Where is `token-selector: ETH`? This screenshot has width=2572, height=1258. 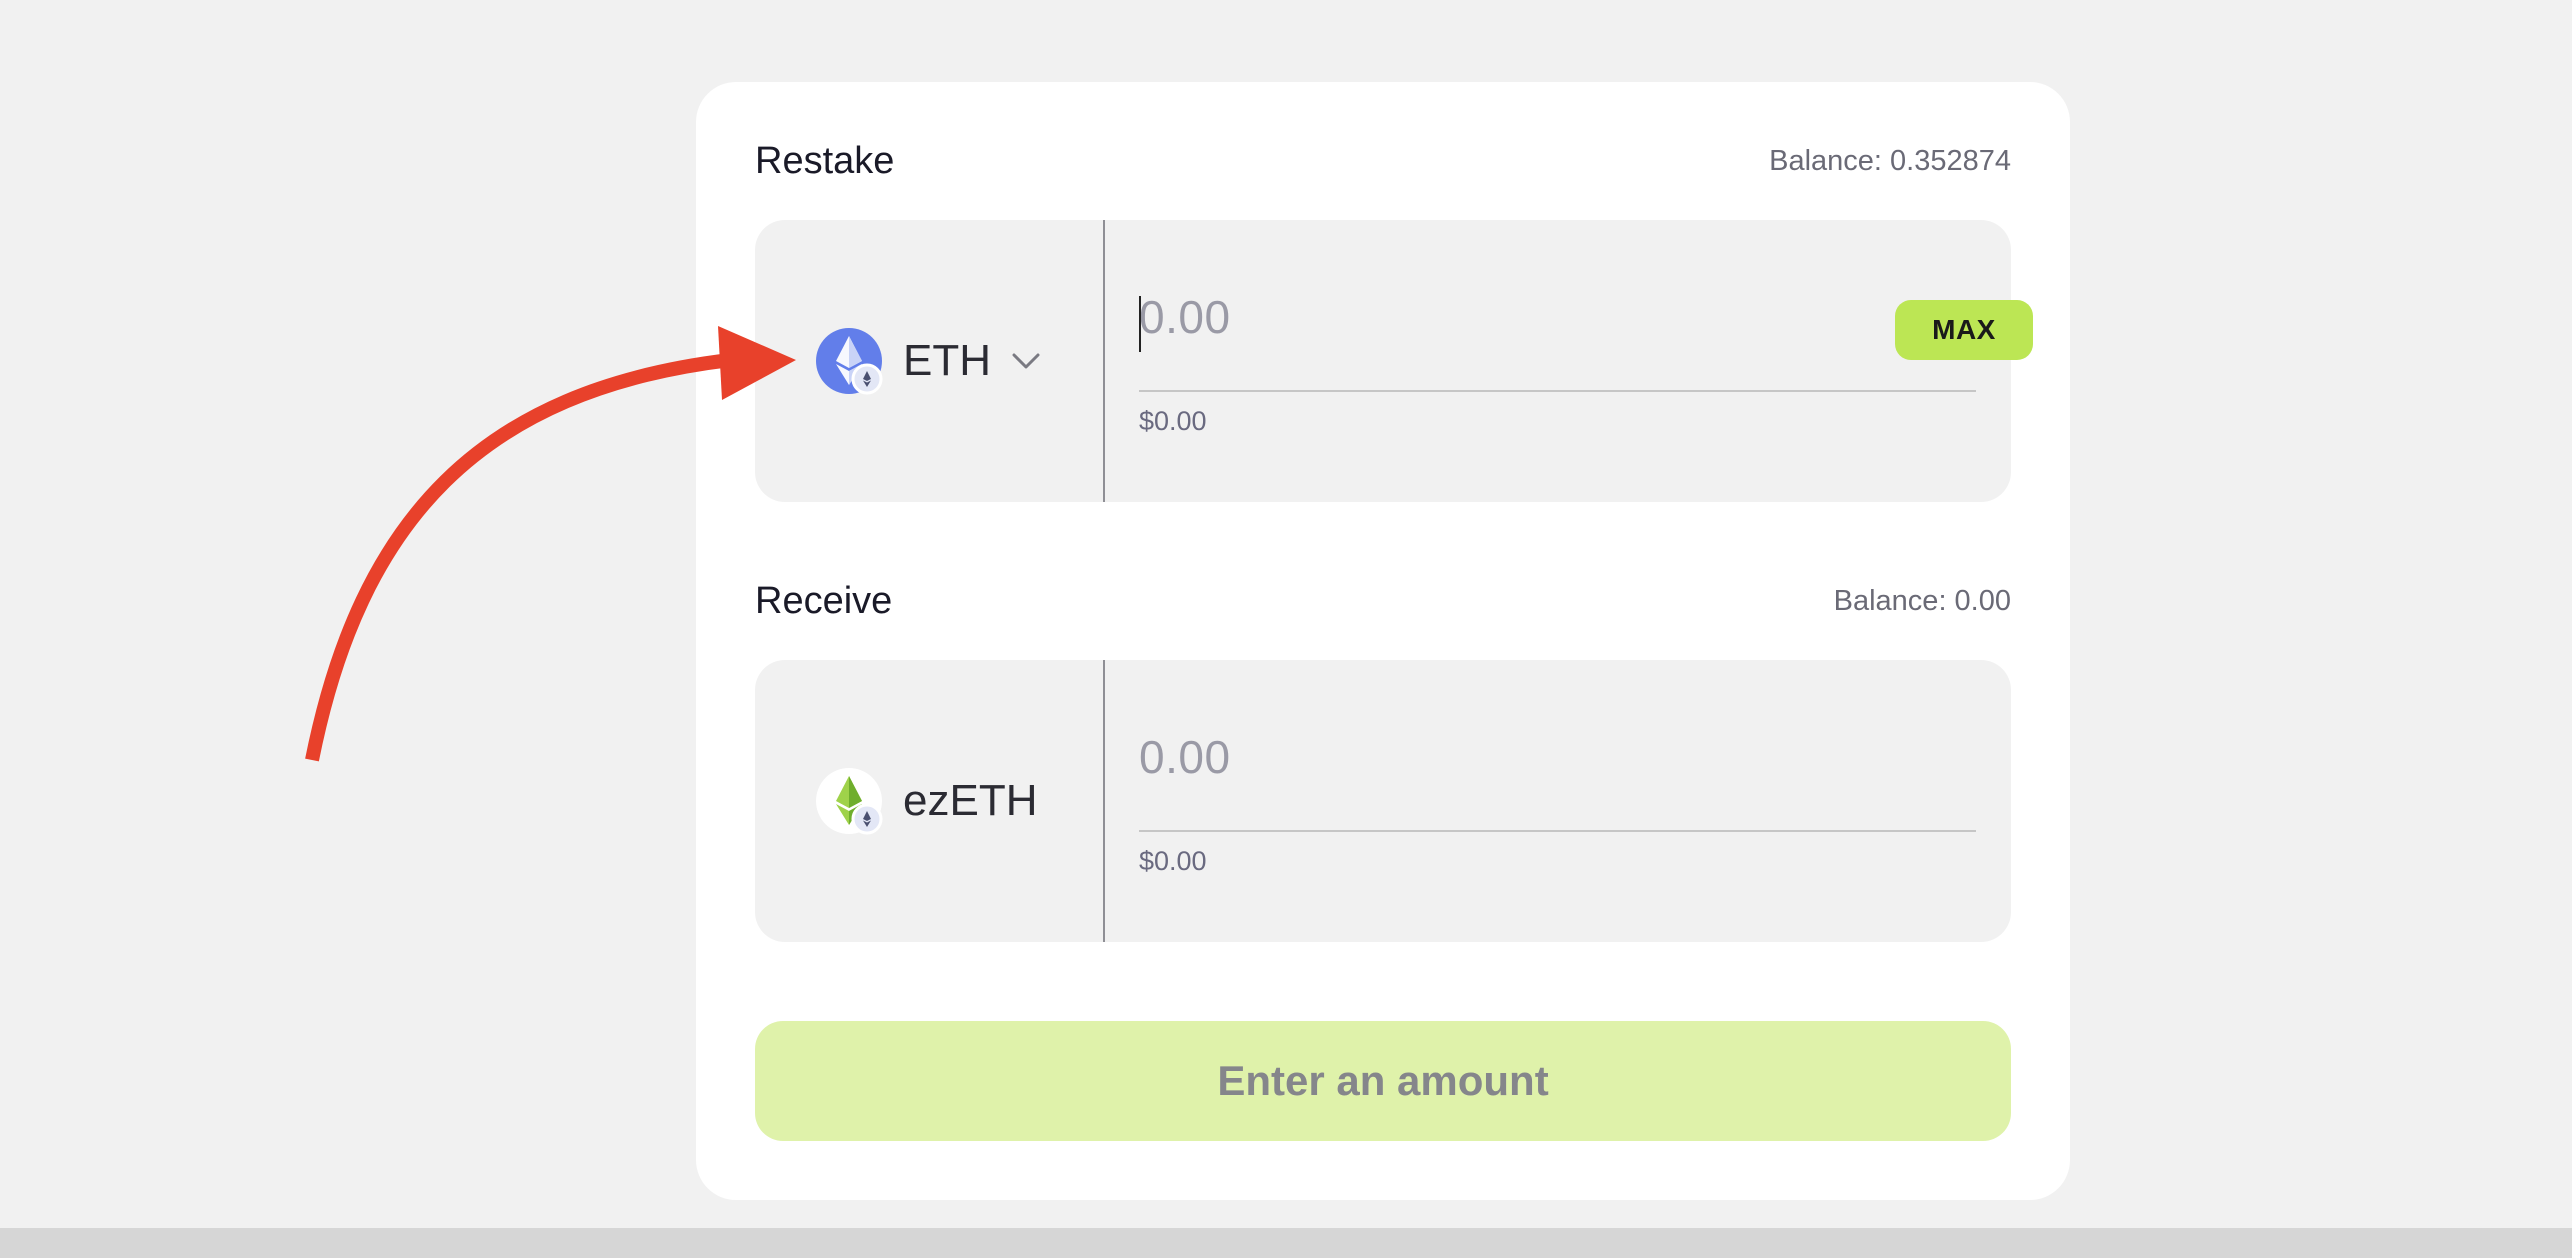 token-selector: ETH is located at coordinates (928, 361).